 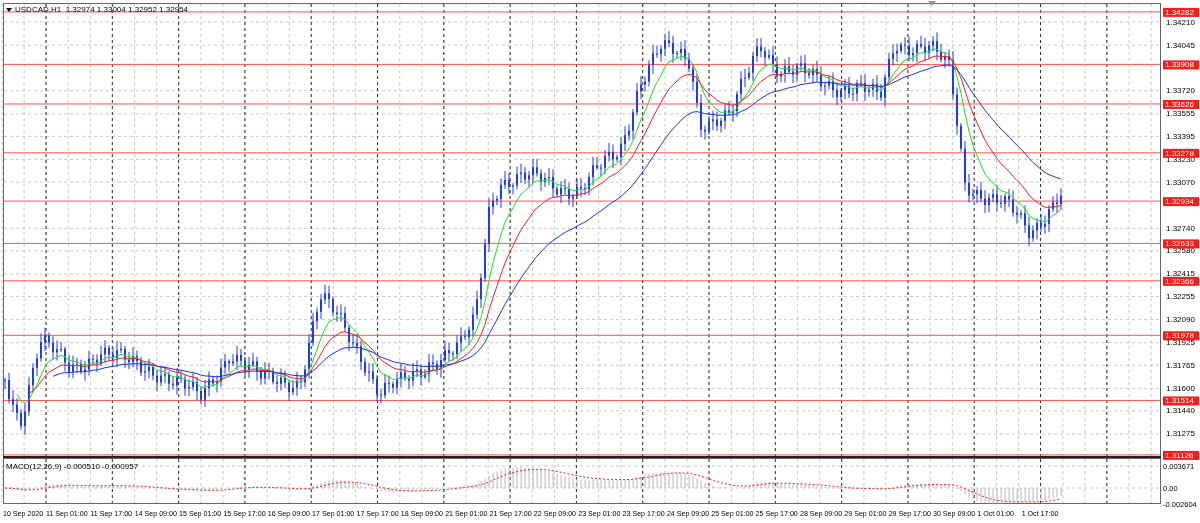 I want to click on price-tick-label: 1.31440, so click(x=1180, y=411).